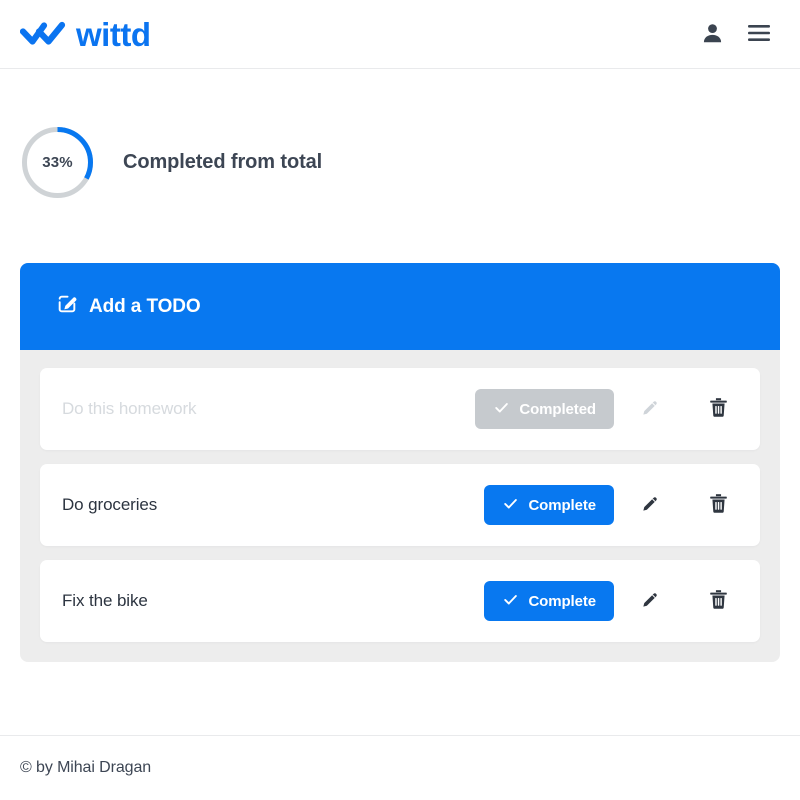 This screenshot has height=800, width=800. I want to click on header-actions, so click(740, 34).